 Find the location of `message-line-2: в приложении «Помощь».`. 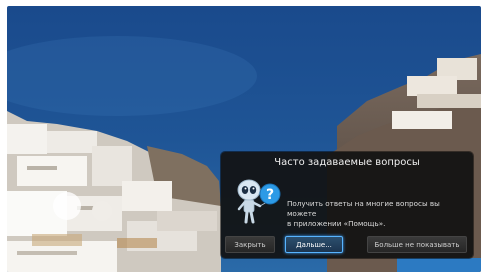

message-line-2: в приложении «Помощь». is located at coordinates (336, 223).